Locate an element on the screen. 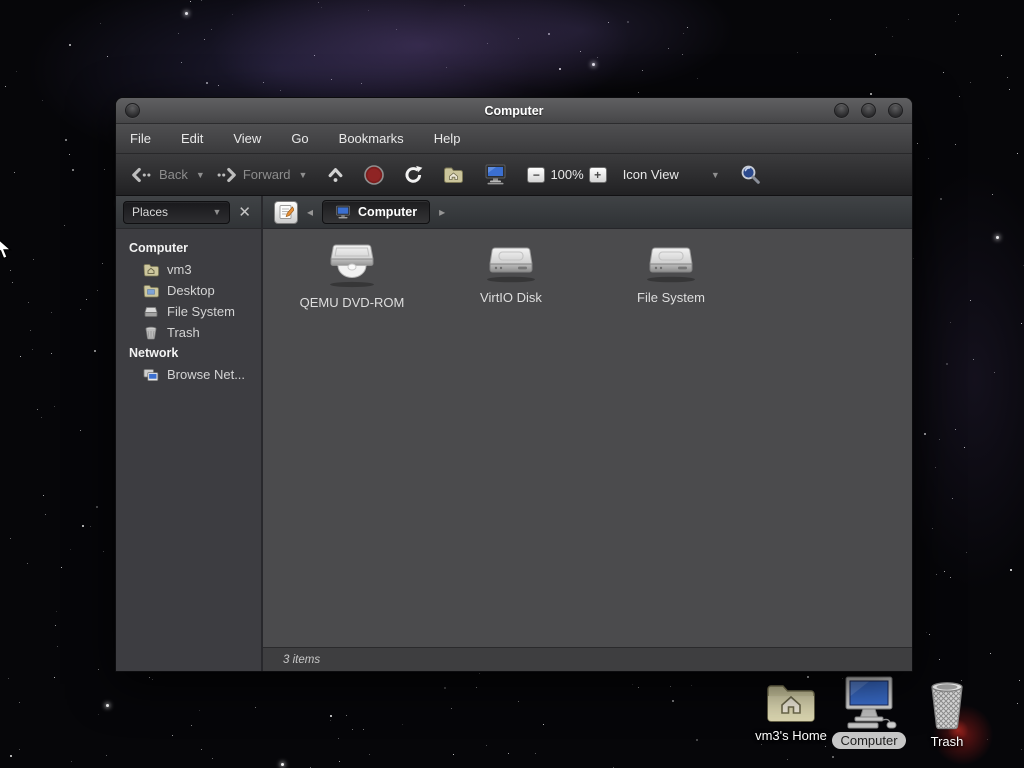 Image resolution: width=1024 pixels, height=768 pixels. menu-help: Help is located at coordinates (447, 138).